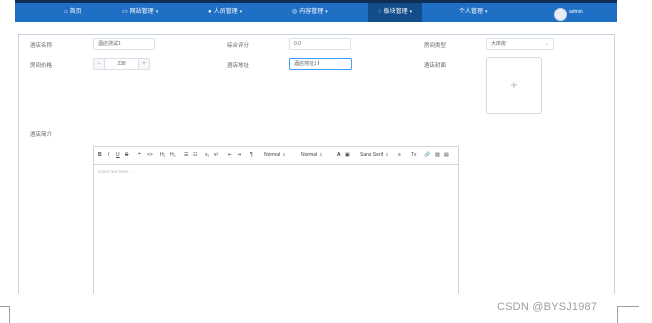 The image size is (652, 323). Describe the element at coordinates (238, 66) in the screenshot. I see `address-label: 酒店地址` at that location.